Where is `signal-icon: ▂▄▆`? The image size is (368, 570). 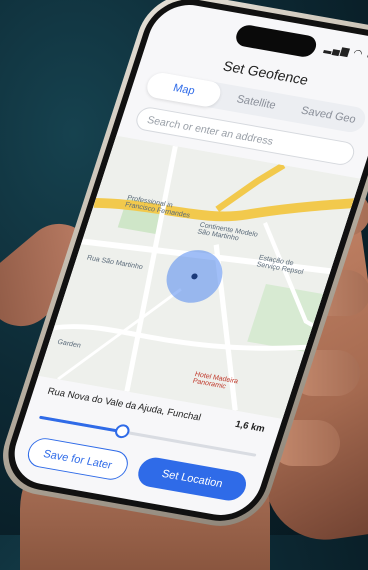
signal-icon: ▂▄▆ is located at coordinates (337, 50).